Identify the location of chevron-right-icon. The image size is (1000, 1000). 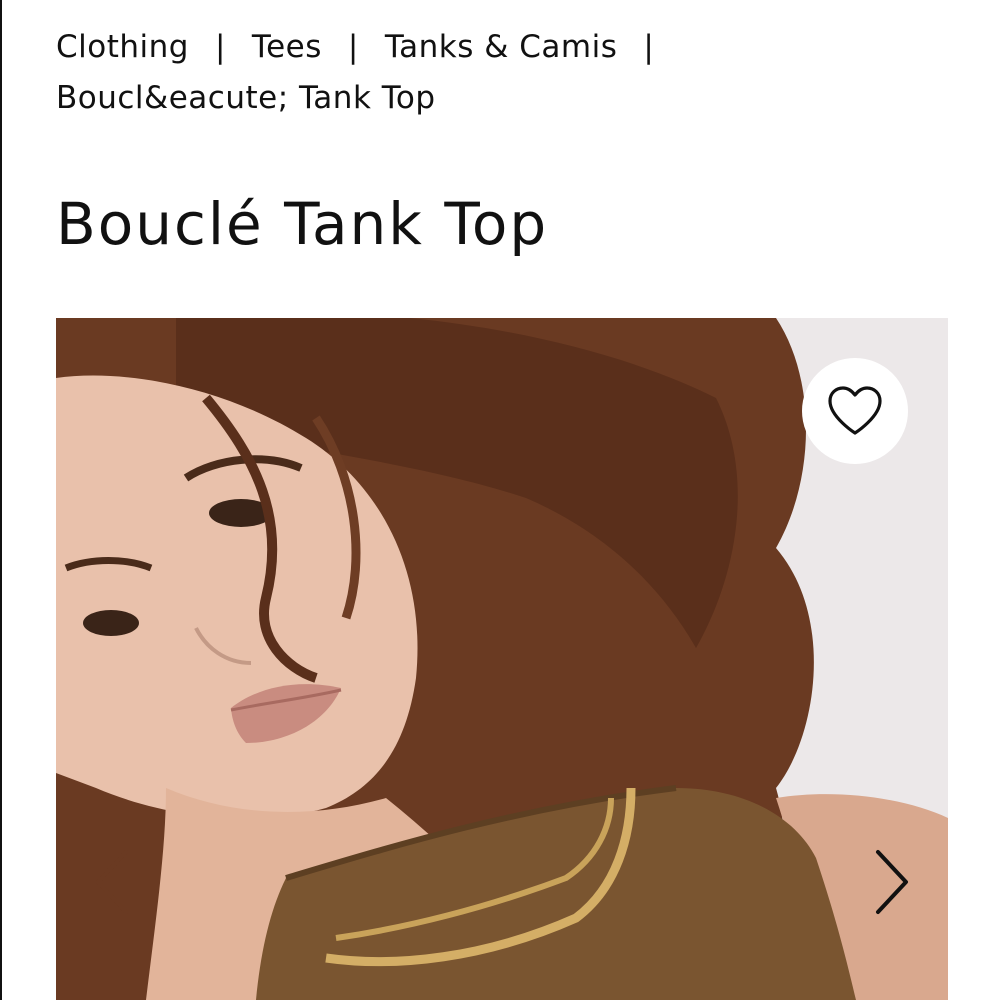
(892, 882).